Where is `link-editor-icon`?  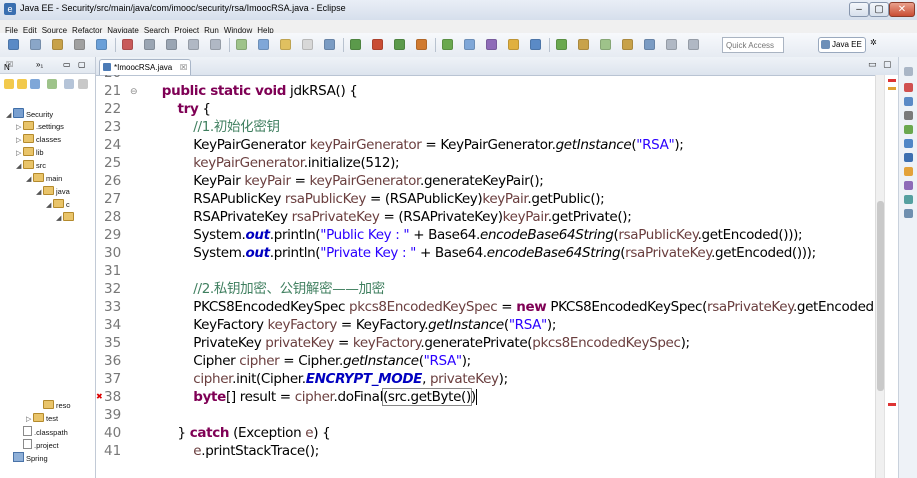
link-editor-icon is located at coordinates (69, 84).